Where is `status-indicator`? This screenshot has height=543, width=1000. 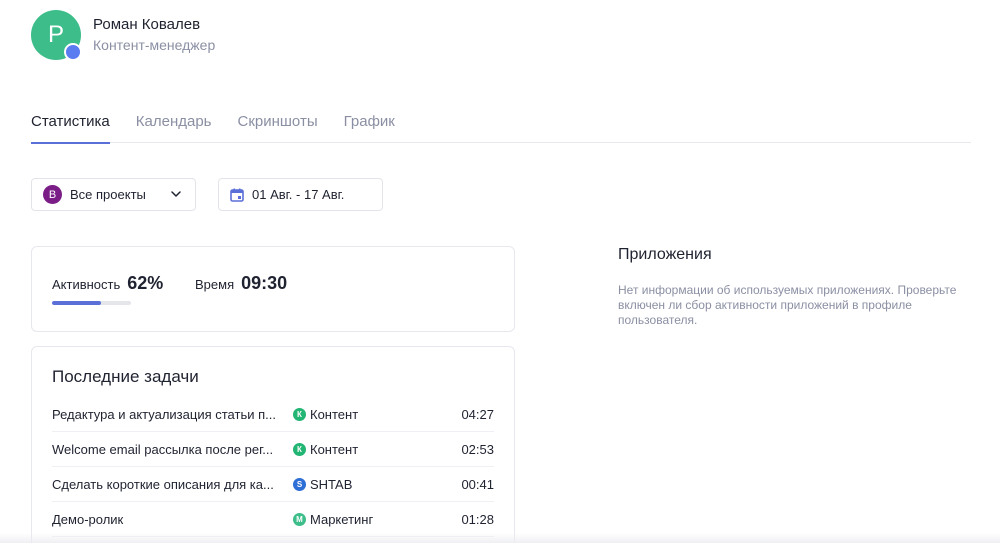
status-indicator is located at coordinates (73, 52).